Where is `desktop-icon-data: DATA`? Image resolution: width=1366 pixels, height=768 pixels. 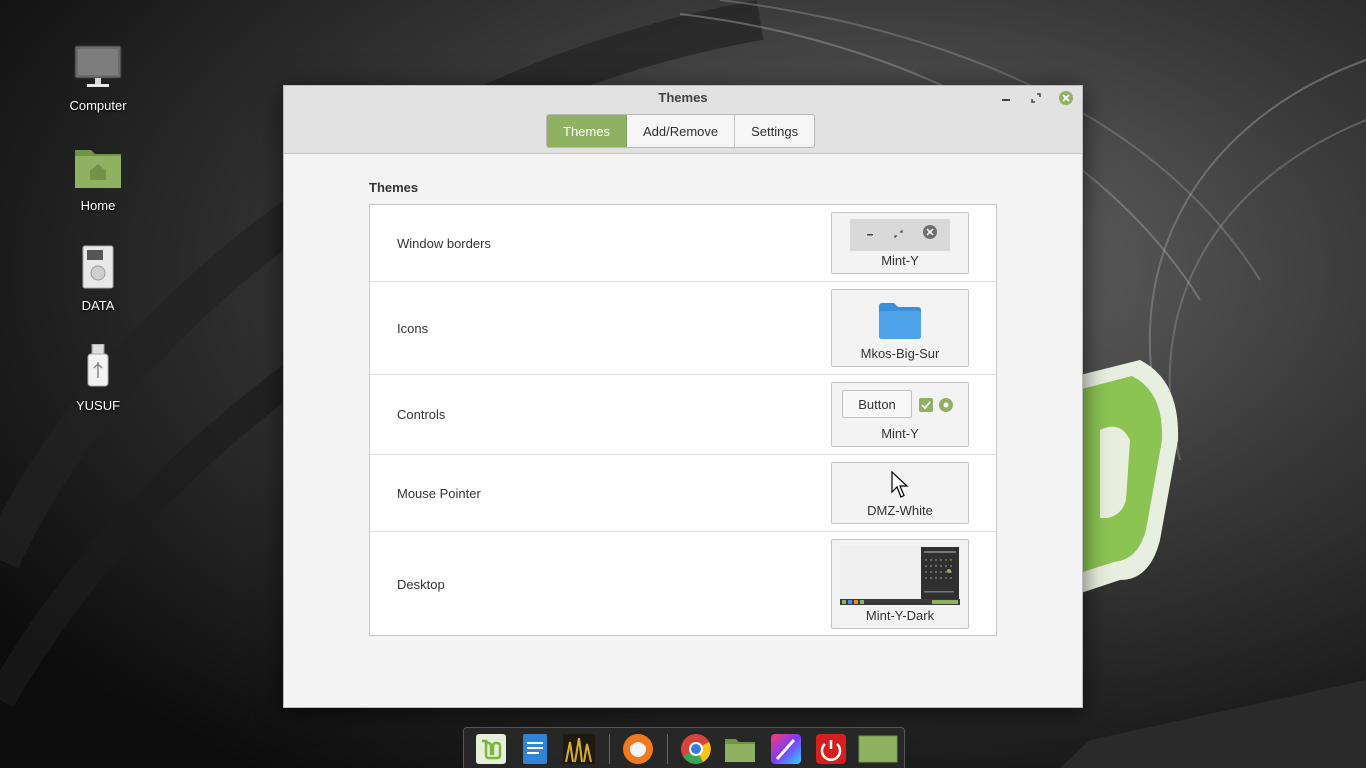 desktop-icon-data: DATA is located at coordinates (98, 278).